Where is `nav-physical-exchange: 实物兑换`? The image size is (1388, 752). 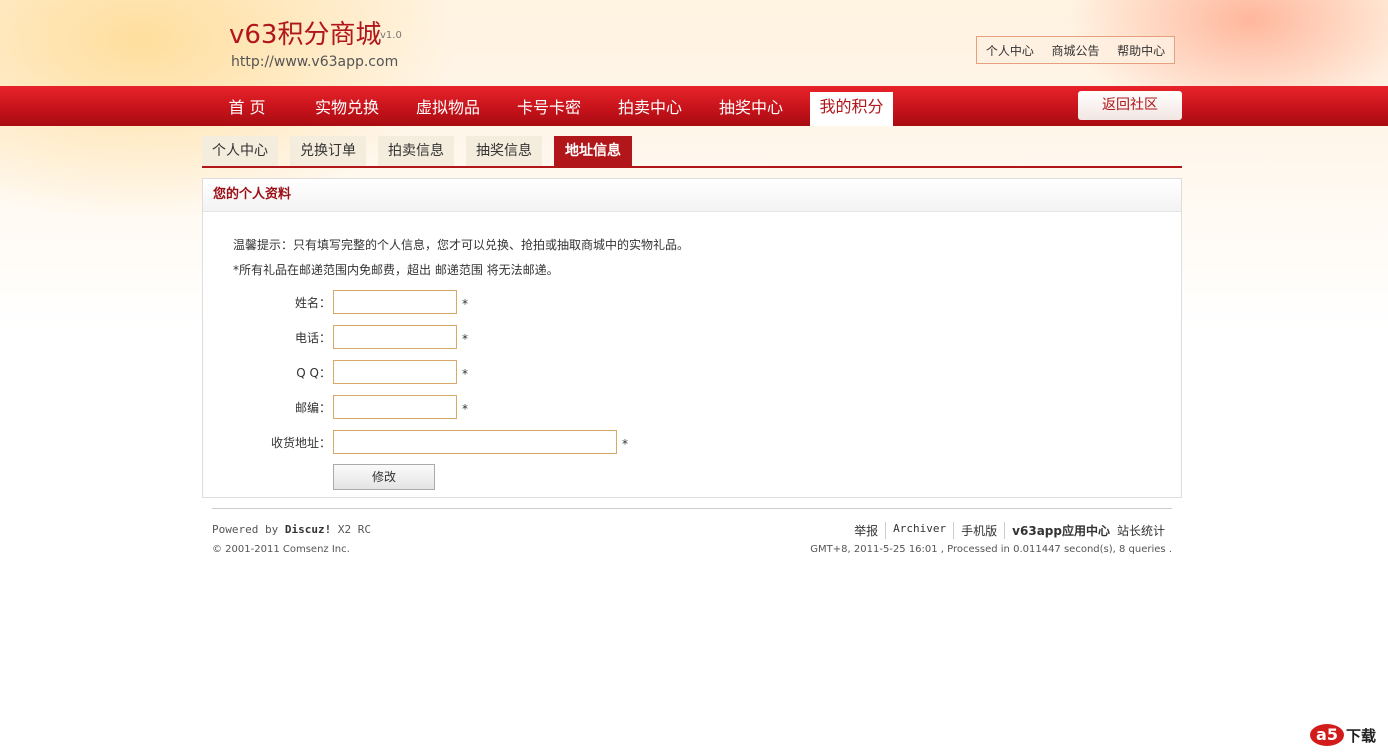 nav-physical-exchange: 实物兑换 is located at coordinates (347, 106).